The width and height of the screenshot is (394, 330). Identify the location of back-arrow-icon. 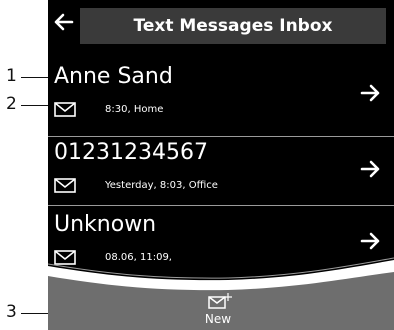
(64, 22).